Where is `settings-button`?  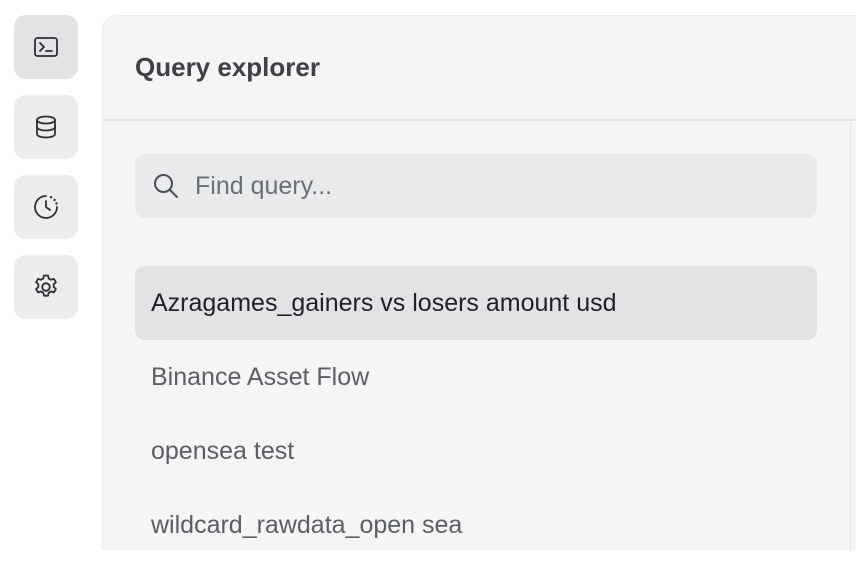
settings-button is located at coordinates (46, 287).